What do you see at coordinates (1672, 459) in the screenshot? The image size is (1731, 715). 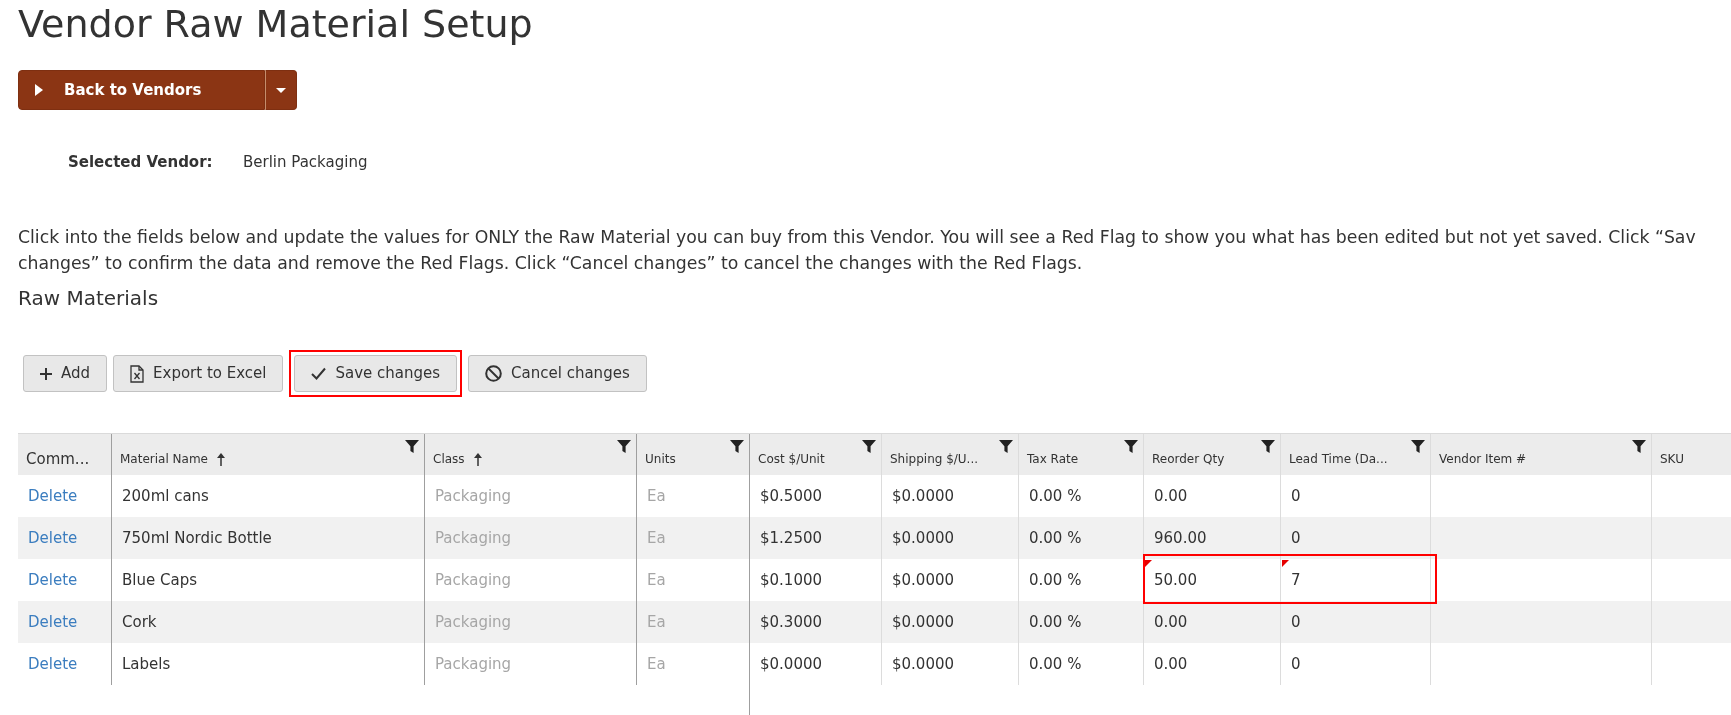 I see `column-header: SKU` at bounding box center [1672, 459].